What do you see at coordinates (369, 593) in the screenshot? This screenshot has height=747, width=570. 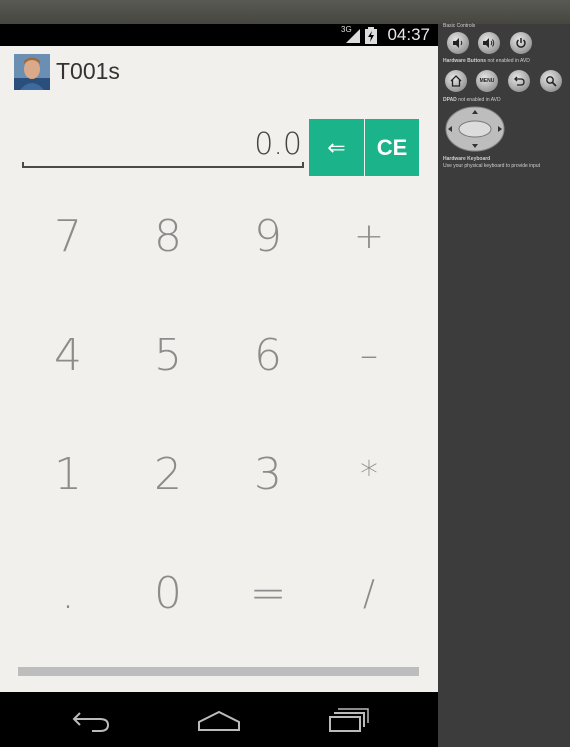 I see `key-divide: /` at bounding box center [369, 593].